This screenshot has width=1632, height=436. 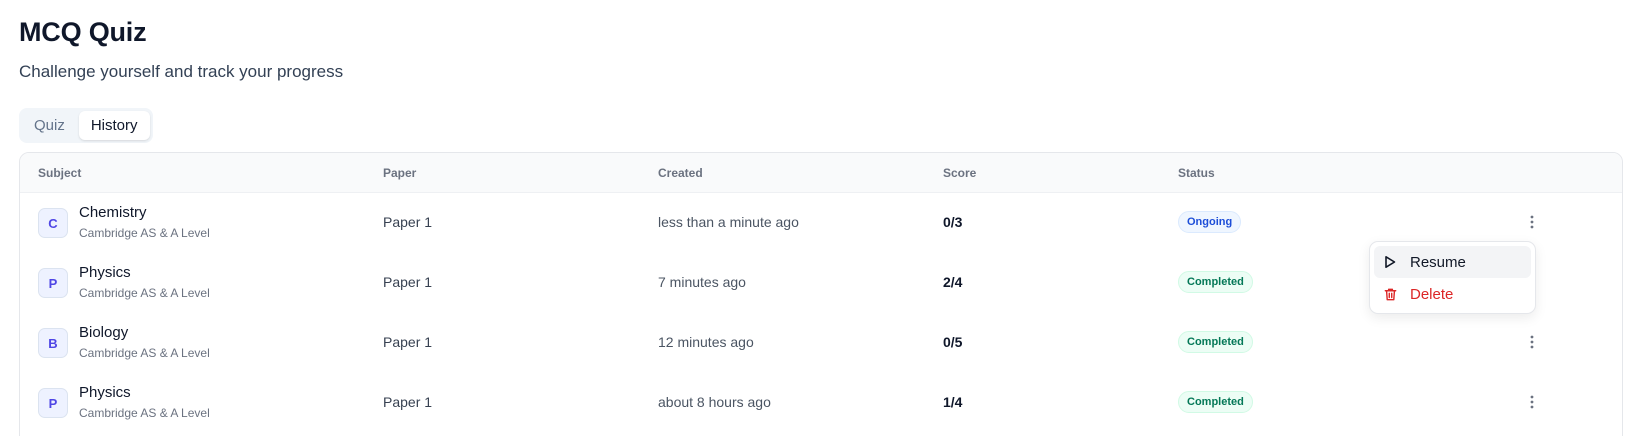 What do you see at coordinates (113, 212) in the screenshot?
I see `subject-name: Chemistry` at bounding box center [113, 212].